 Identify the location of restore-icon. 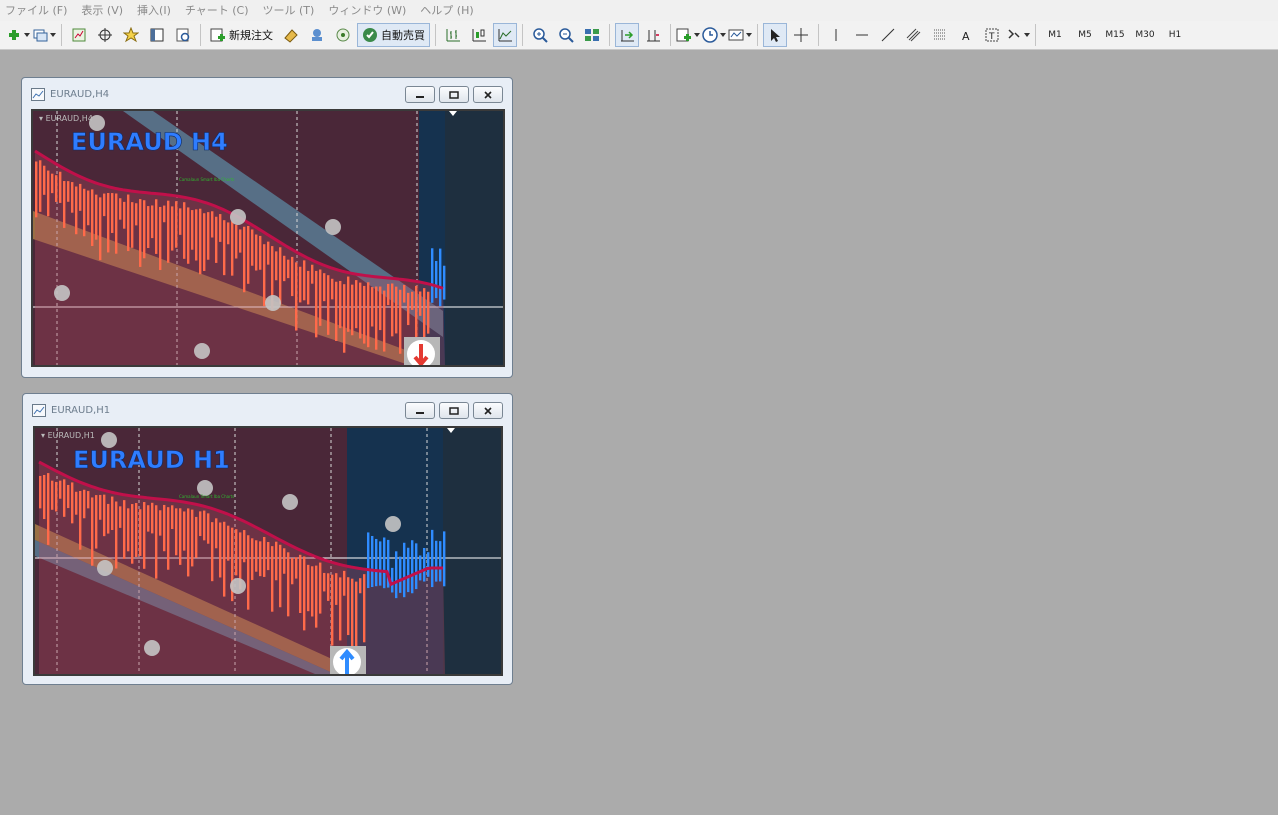
(454, 94).